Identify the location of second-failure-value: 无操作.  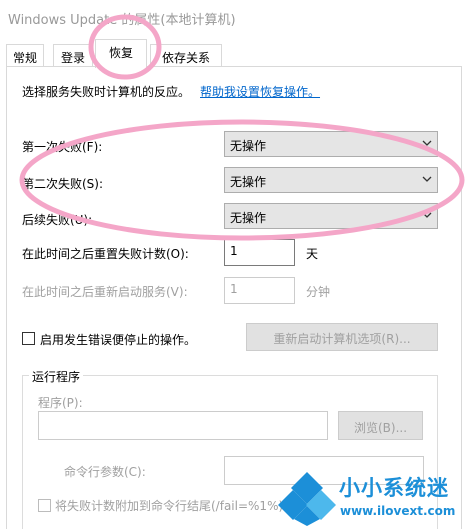
(248, 182).